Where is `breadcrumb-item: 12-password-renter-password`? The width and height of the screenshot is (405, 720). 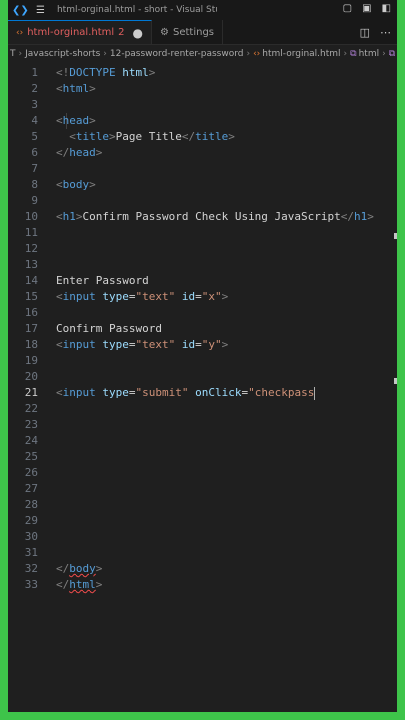
breadcrumb-item: 12-password-renter-password is located at coordinates (177, 54).